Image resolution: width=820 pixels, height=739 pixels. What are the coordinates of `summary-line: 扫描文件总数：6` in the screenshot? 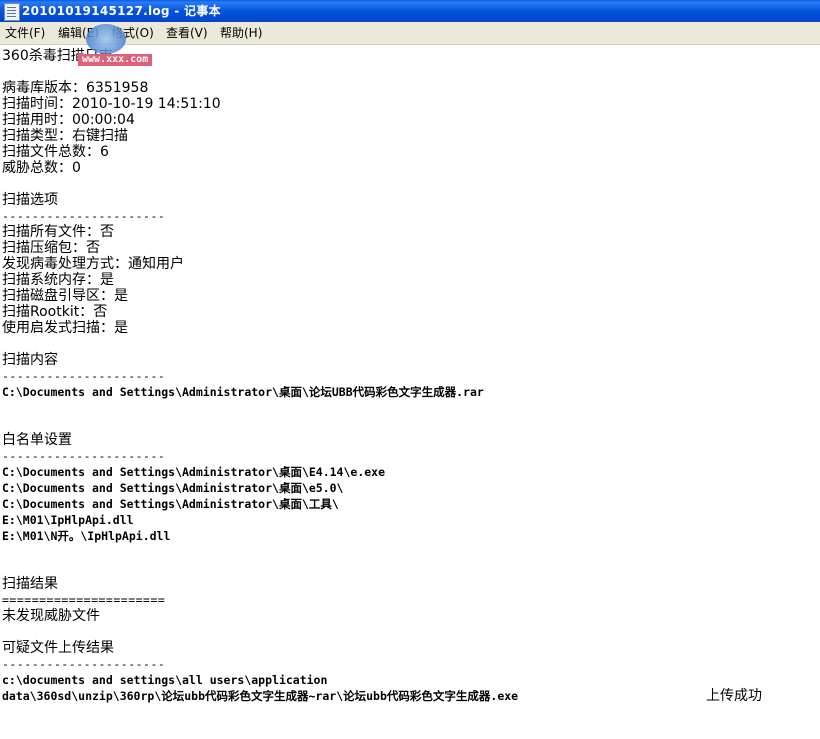 It's located at (55, 152).